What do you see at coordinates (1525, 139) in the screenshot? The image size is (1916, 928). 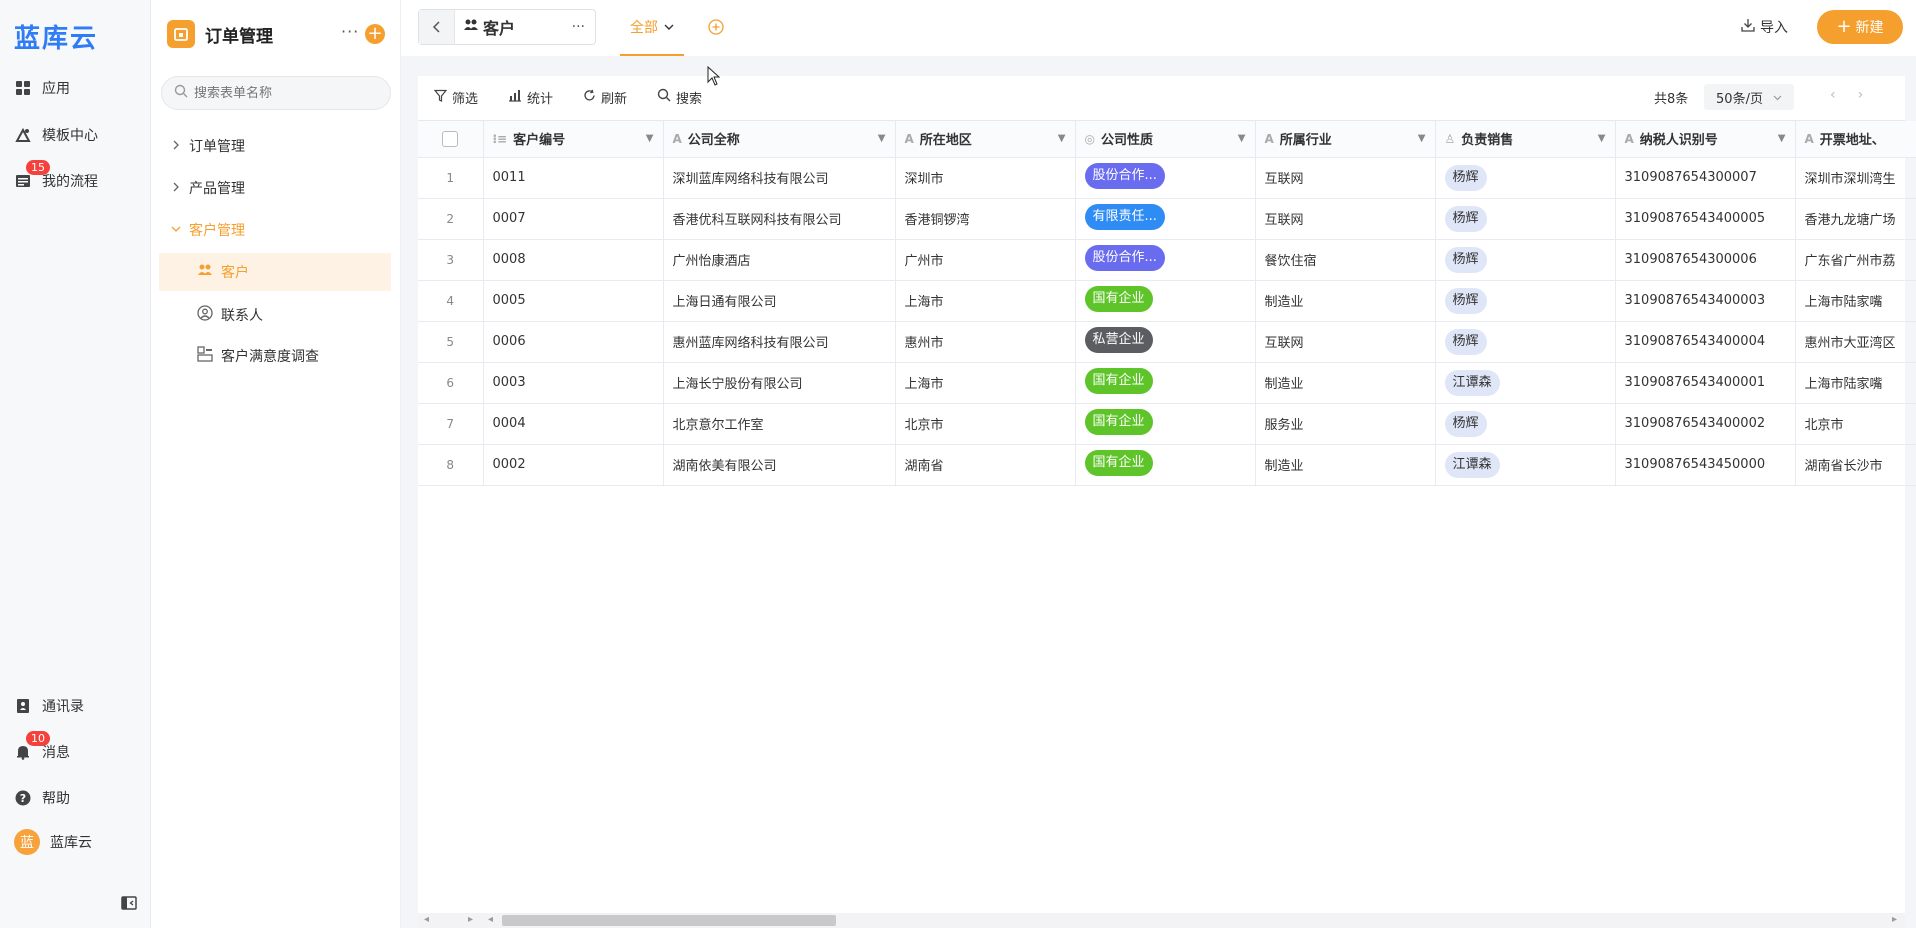 I see `column-header: ♙ 负责销售 ▼` at bounding box center [1525, 139].